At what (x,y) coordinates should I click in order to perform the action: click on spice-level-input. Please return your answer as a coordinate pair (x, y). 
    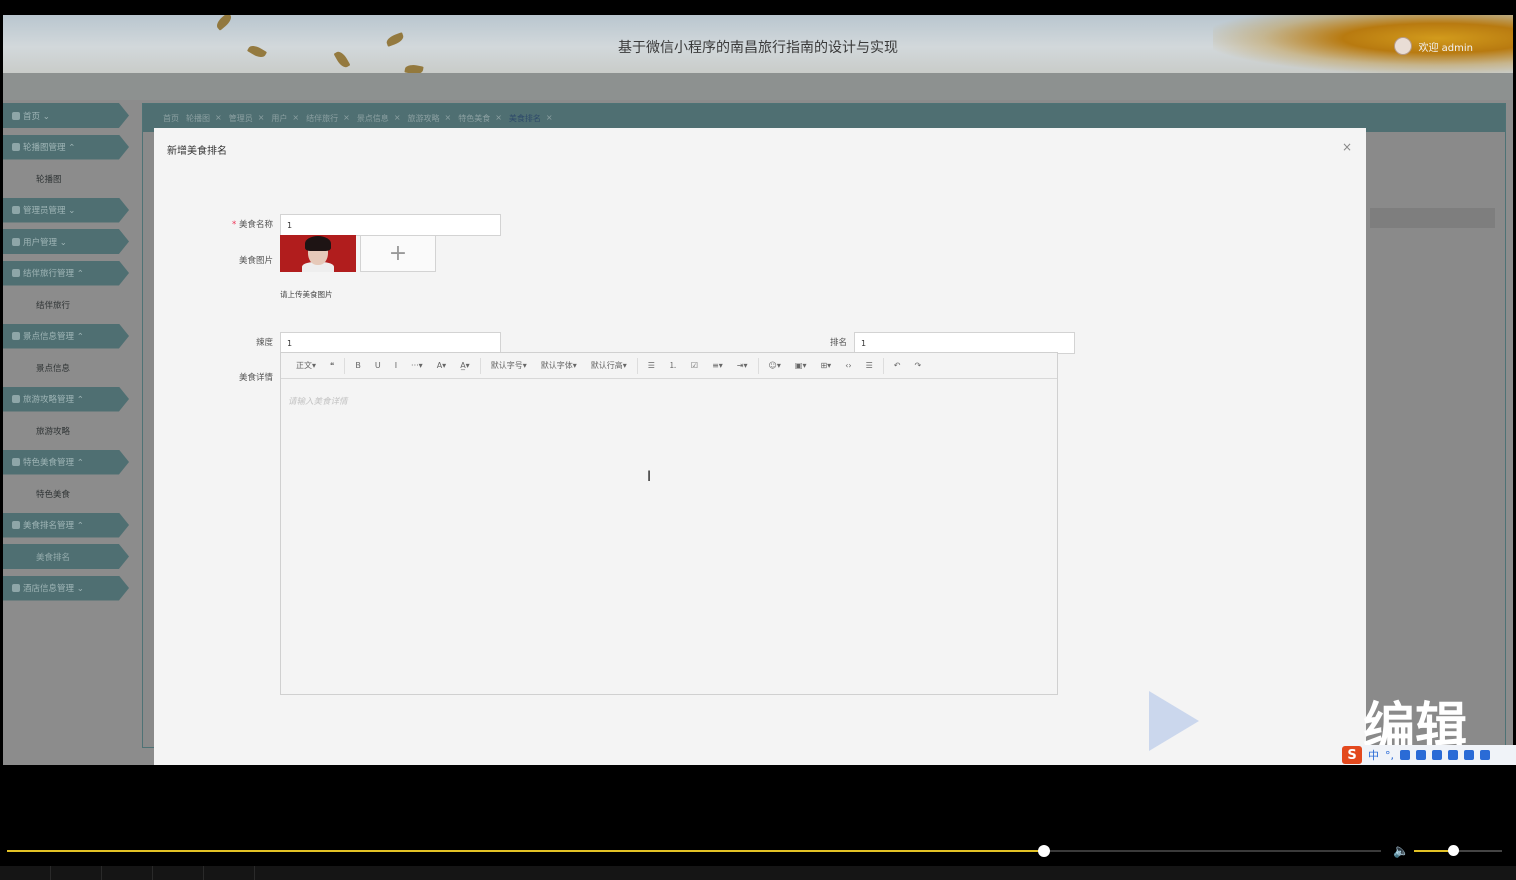
    Looking at the image, I should click on (390, 343).